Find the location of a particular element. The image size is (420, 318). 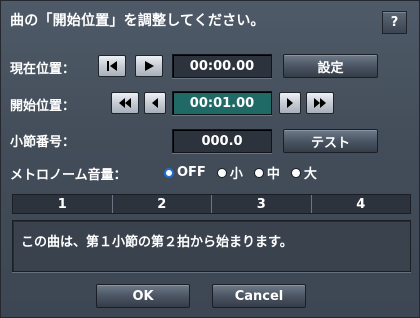

start-position-field: 00:01.00 is located at coordinates (222, 103).